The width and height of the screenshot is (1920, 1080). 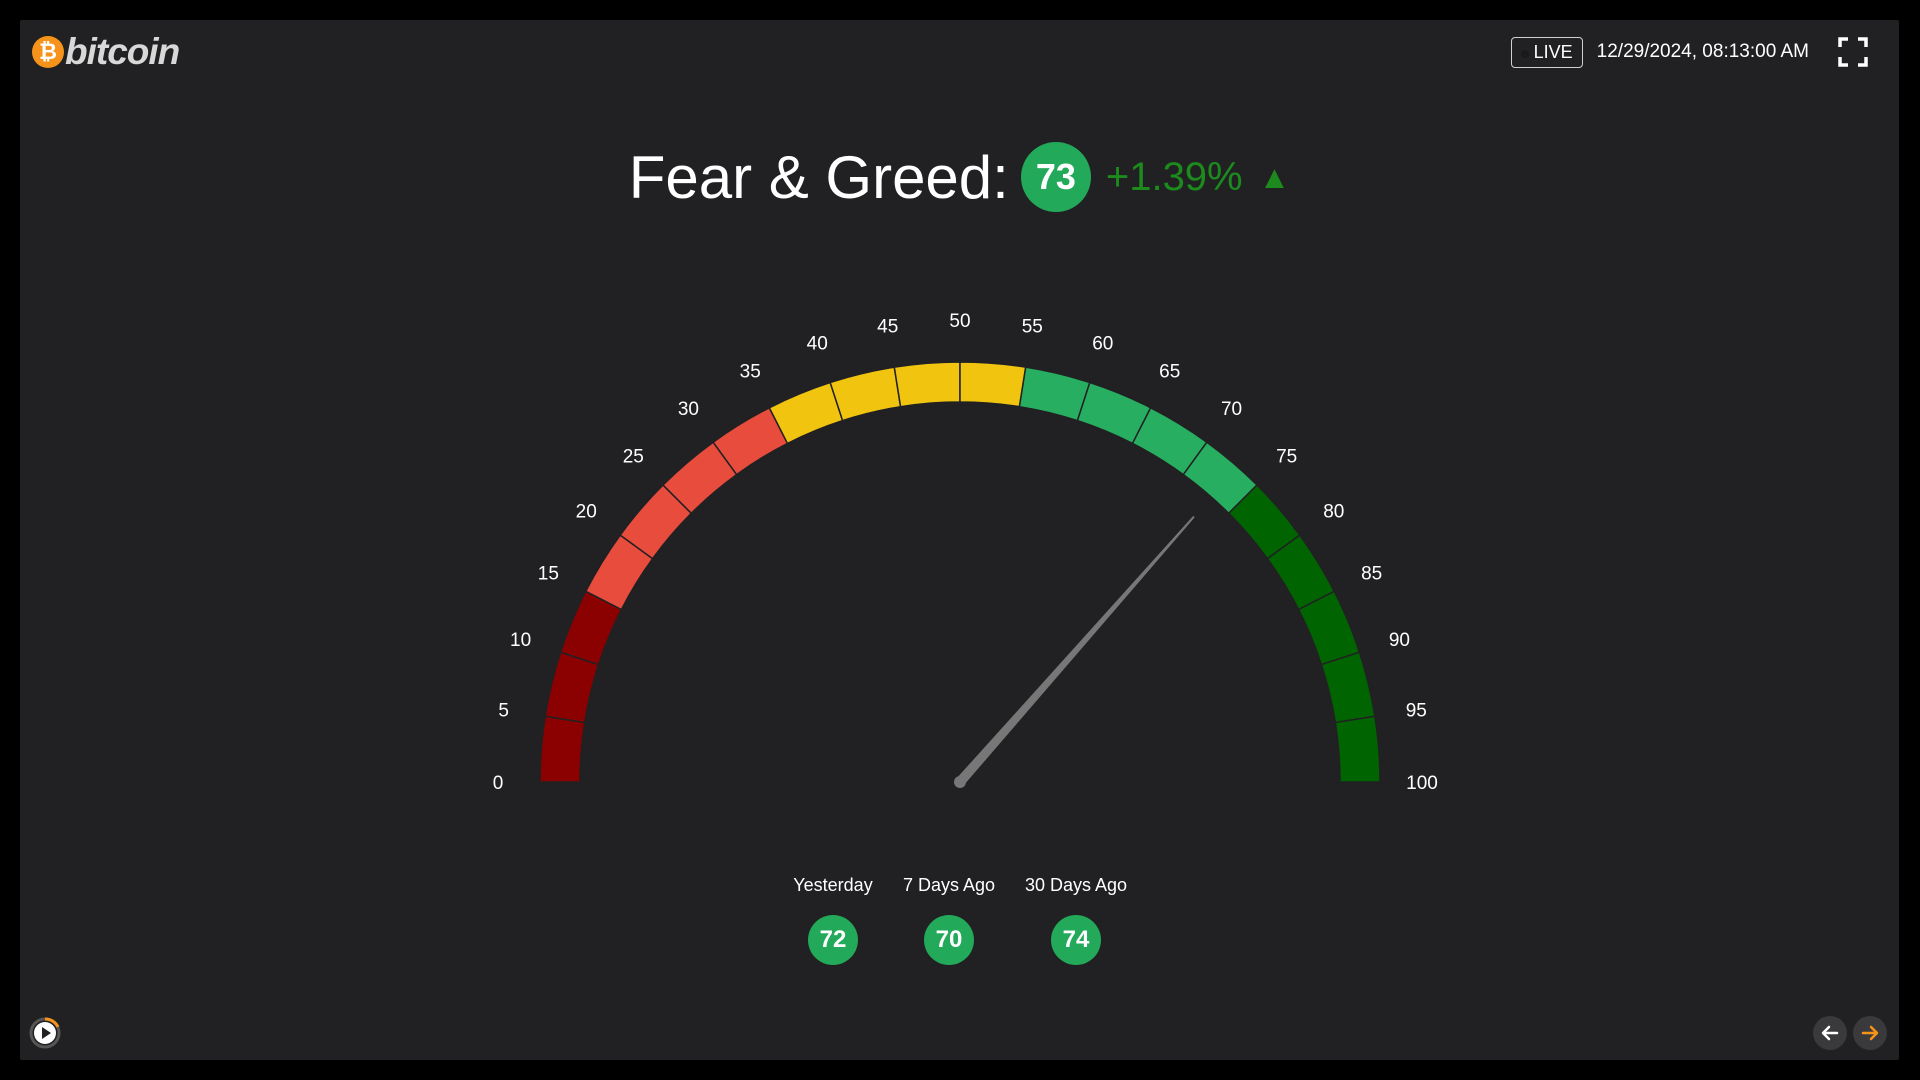 What do you see at coordinates (833, 885) in the screenshot?
I see `history-label: Yesterday` at bounding box center [833, 885].